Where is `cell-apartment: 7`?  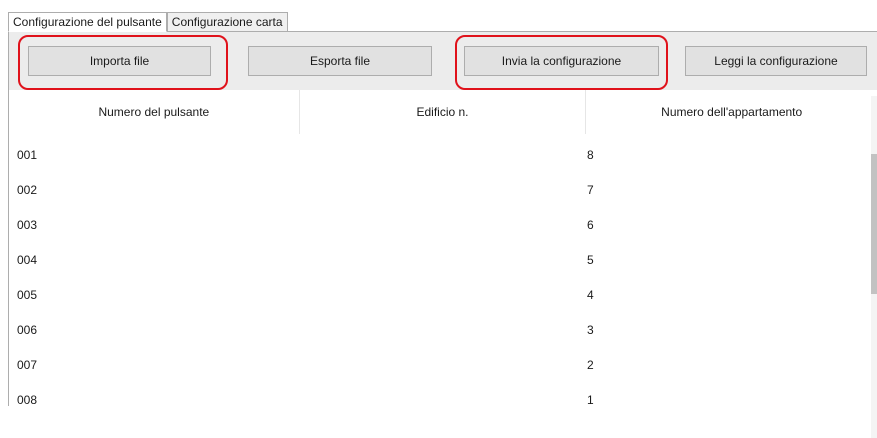
cell-apartment: 7 is located at coordinates (590, 190).